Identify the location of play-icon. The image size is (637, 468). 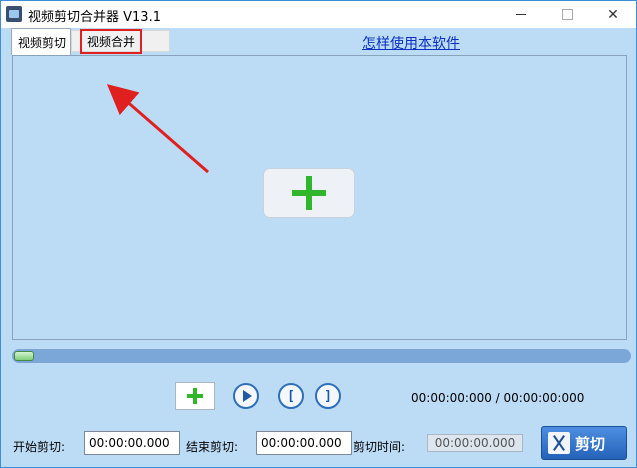
(247, 396).